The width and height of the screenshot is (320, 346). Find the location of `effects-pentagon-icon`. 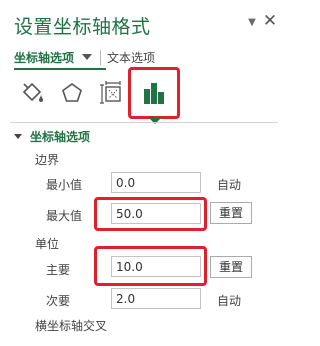

effects-pentagon-icon is located at coordinates (72, 92).